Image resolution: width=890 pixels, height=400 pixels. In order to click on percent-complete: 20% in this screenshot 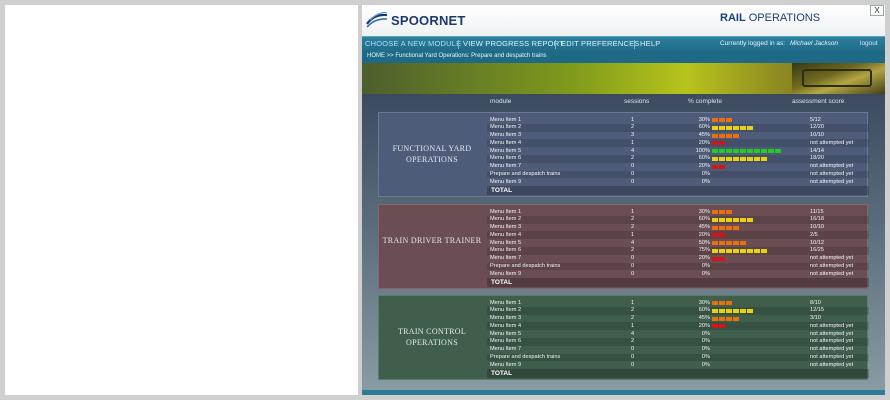, I will do `click(704, 234)`.